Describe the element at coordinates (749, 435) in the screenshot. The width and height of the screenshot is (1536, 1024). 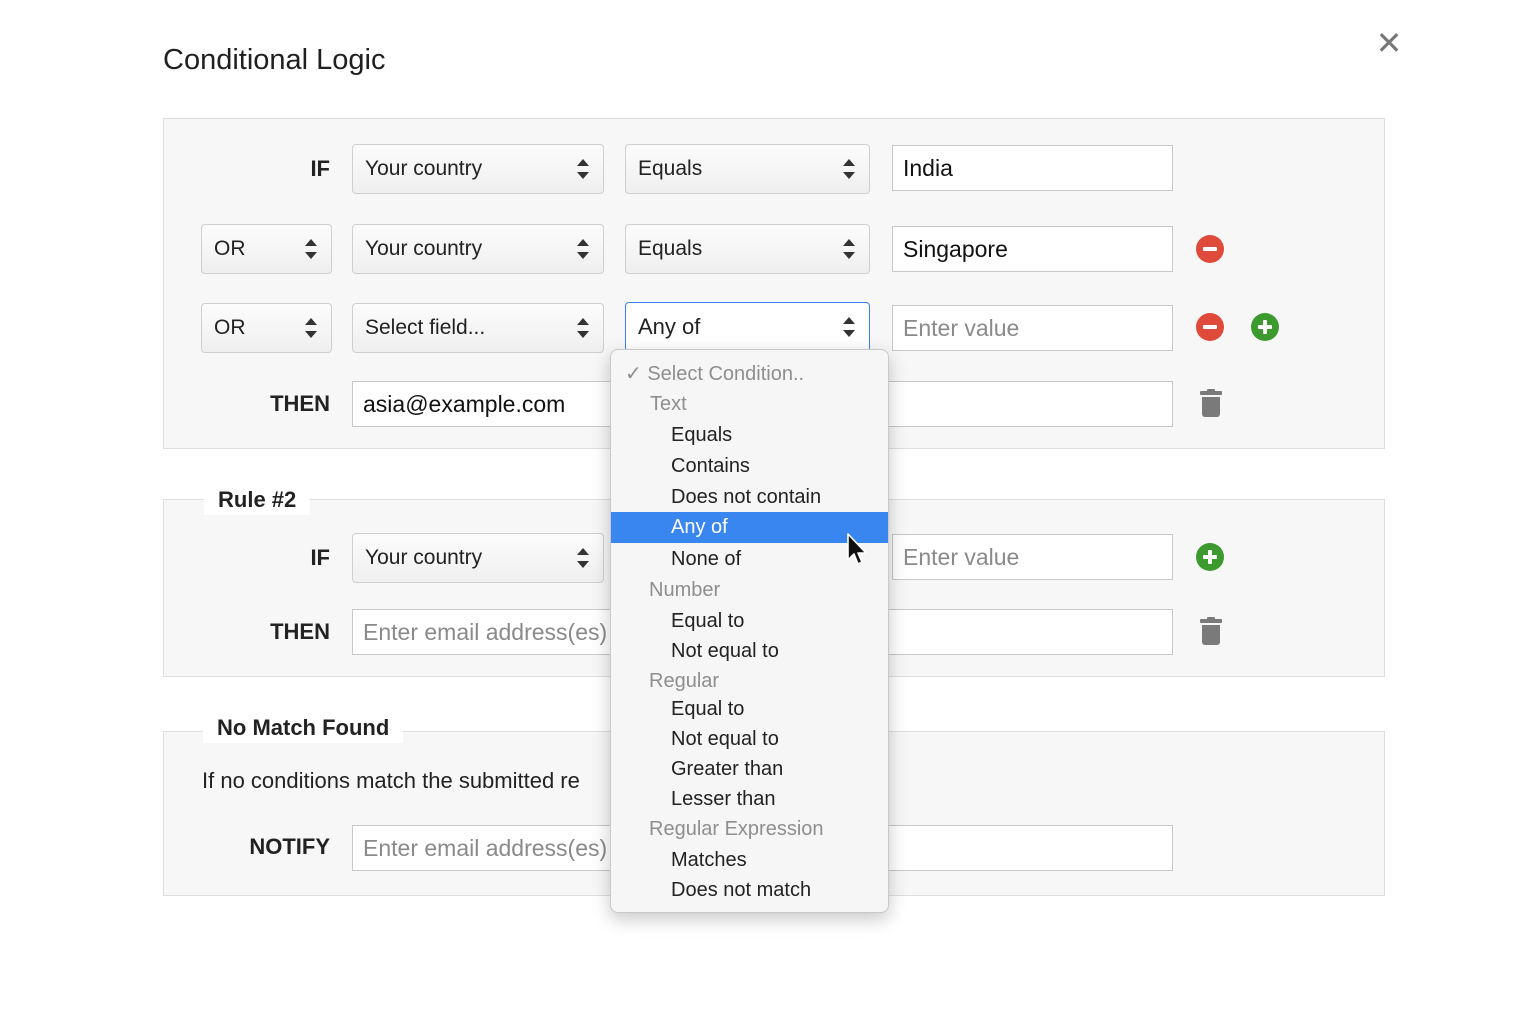
I see `dropdown-option: Equals` at that location.